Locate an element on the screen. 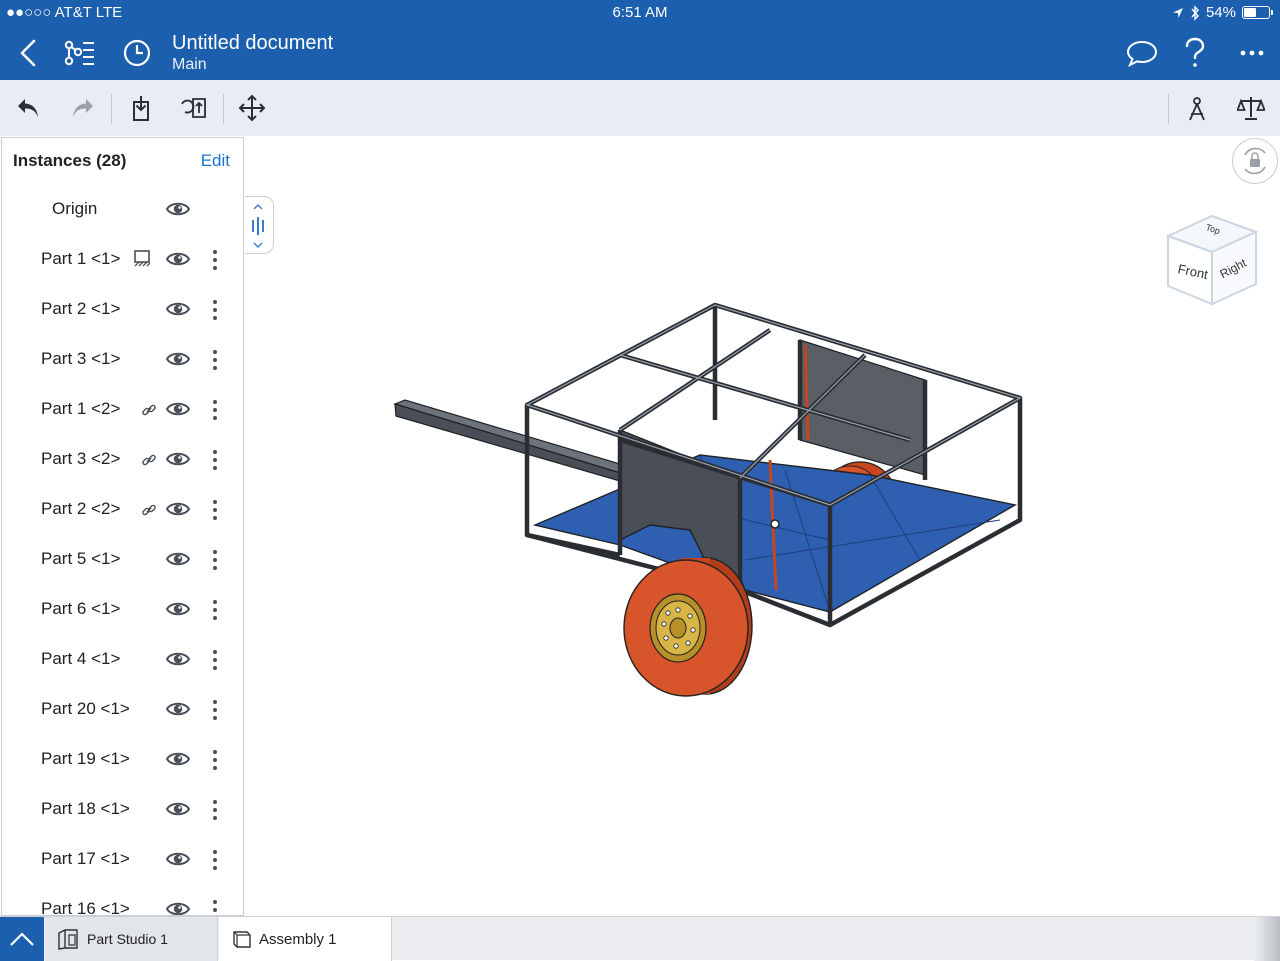 The height and width of the screenshot is (961, 1280). view-rotate-lock-button is located at coordinates (1255, 161).